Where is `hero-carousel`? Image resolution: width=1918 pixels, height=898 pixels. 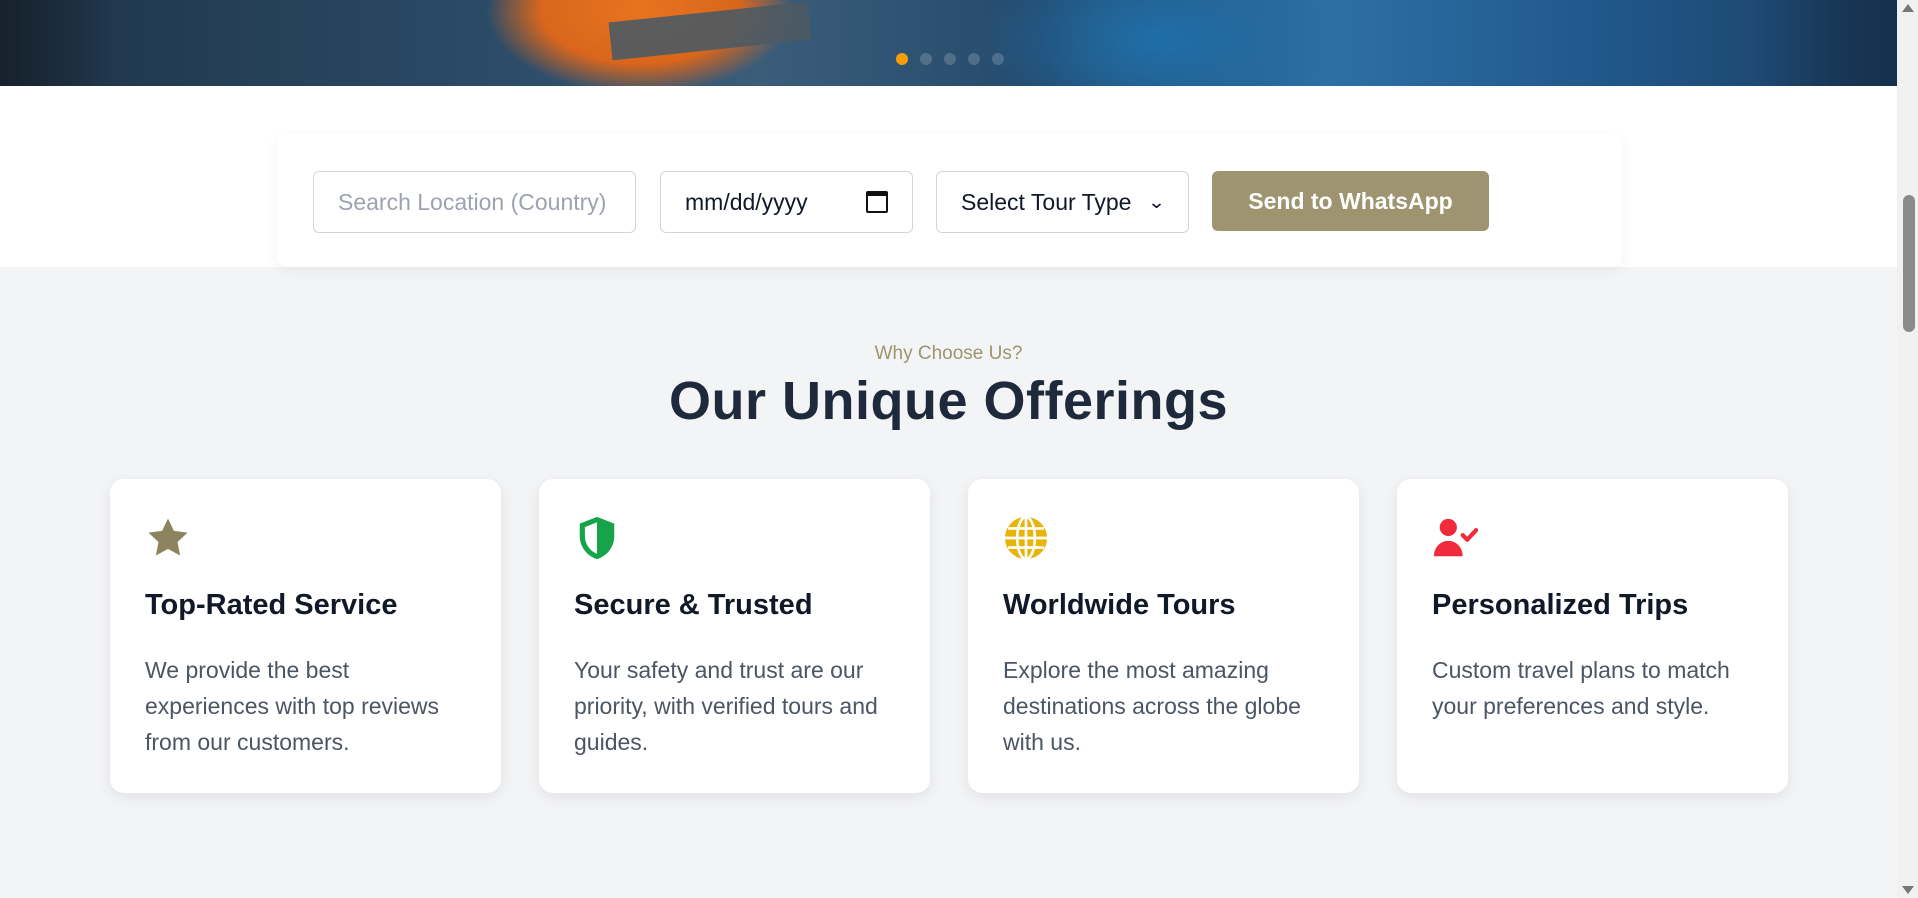
hero-carousel is located at coordinates (948, 43).